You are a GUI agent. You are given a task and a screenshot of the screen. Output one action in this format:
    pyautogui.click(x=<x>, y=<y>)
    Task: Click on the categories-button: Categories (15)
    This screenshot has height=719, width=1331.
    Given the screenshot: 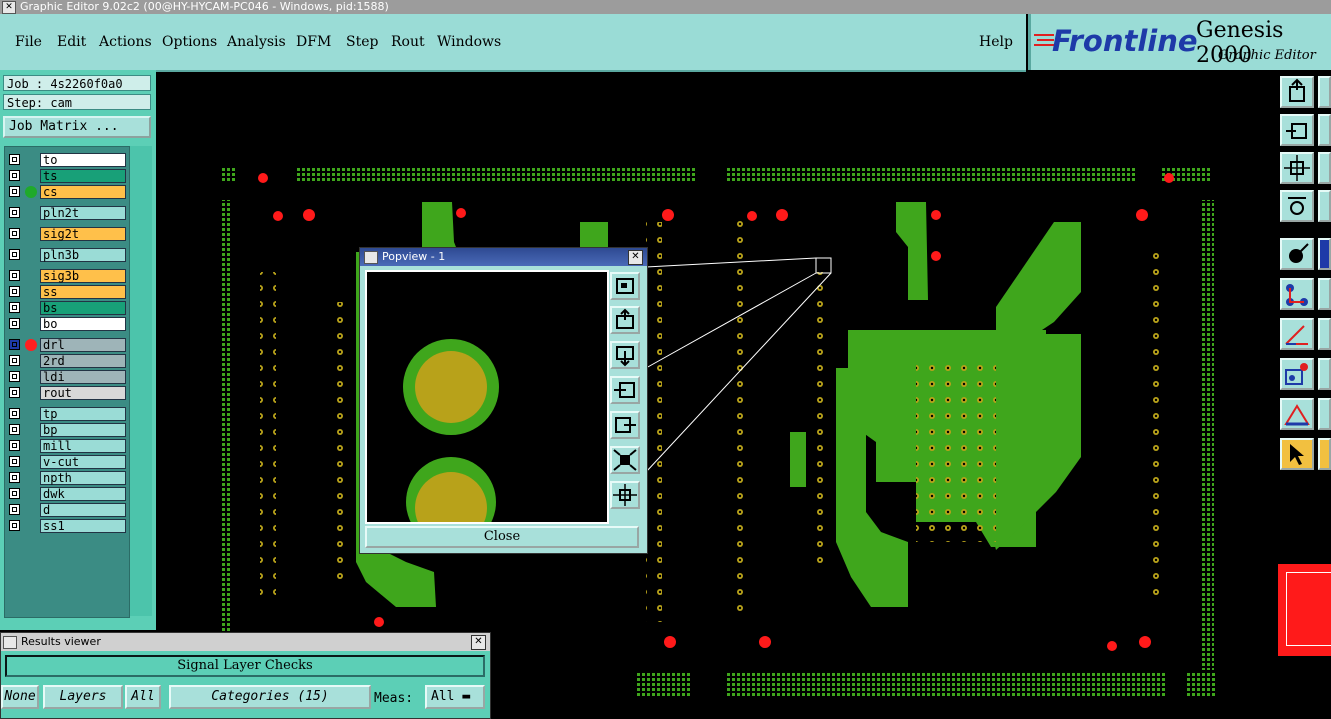 What is the action you would take?
    pyautogui.click(x=270, y=697)
    